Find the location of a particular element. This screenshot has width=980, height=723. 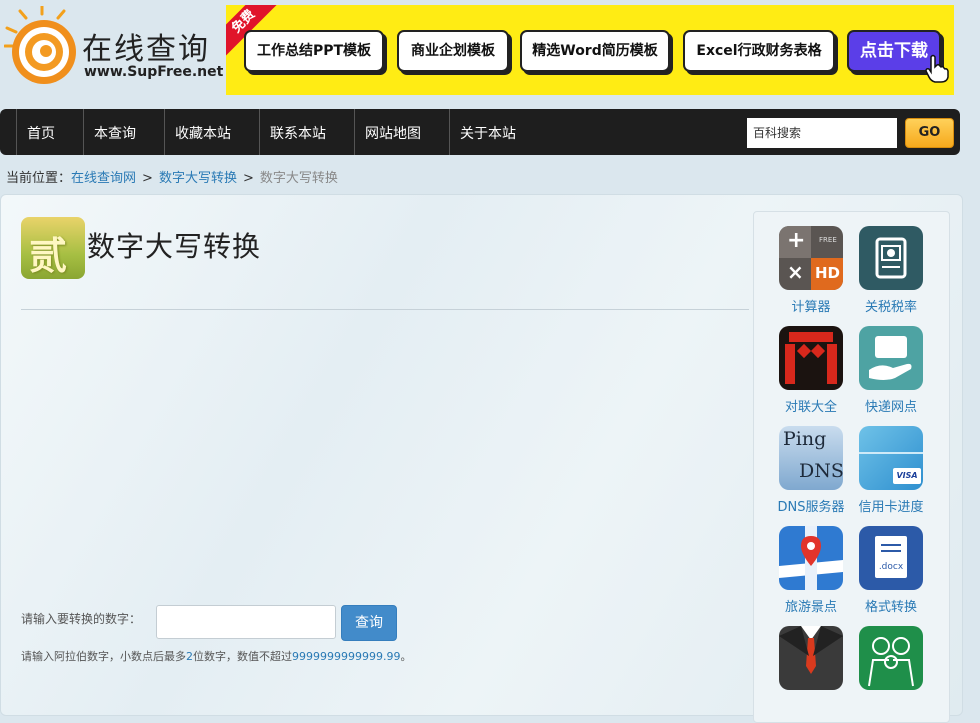

banner-excel-button: Excel行政财务表格 is located at coordinates (759, 51).